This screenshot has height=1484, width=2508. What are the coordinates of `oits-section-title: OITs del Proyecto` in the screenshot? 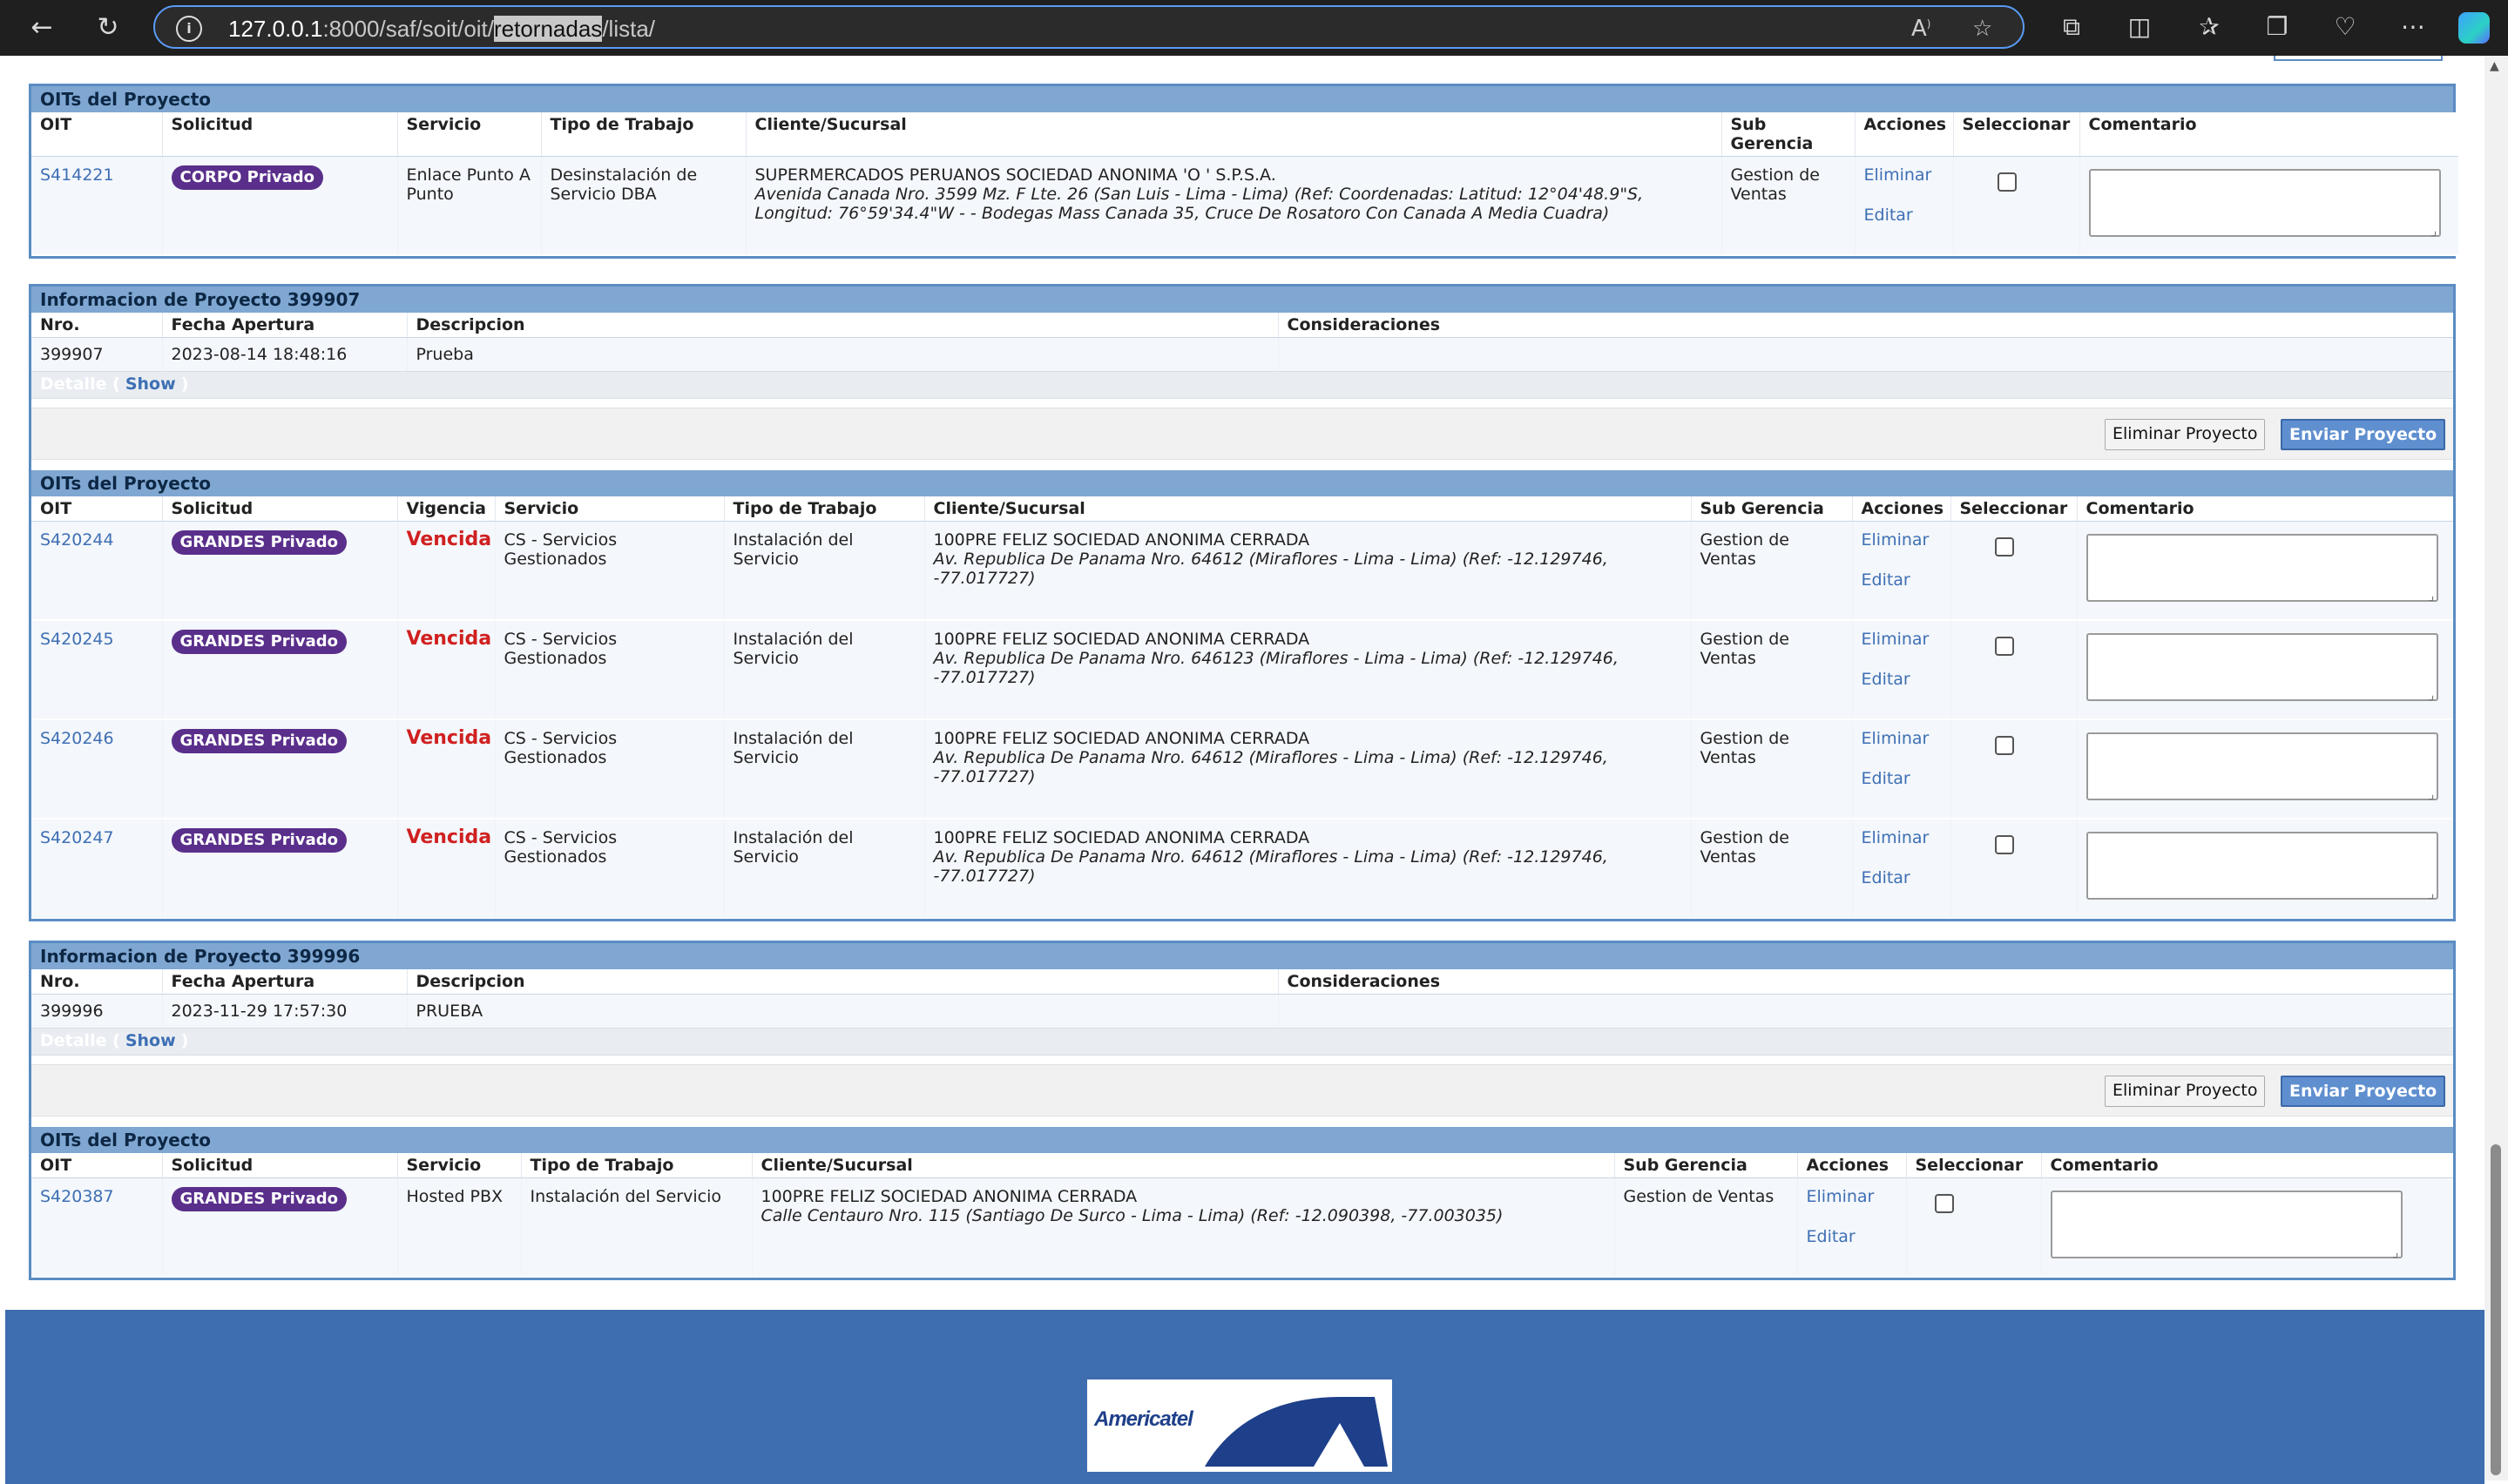 It's located at (1242, 1140).